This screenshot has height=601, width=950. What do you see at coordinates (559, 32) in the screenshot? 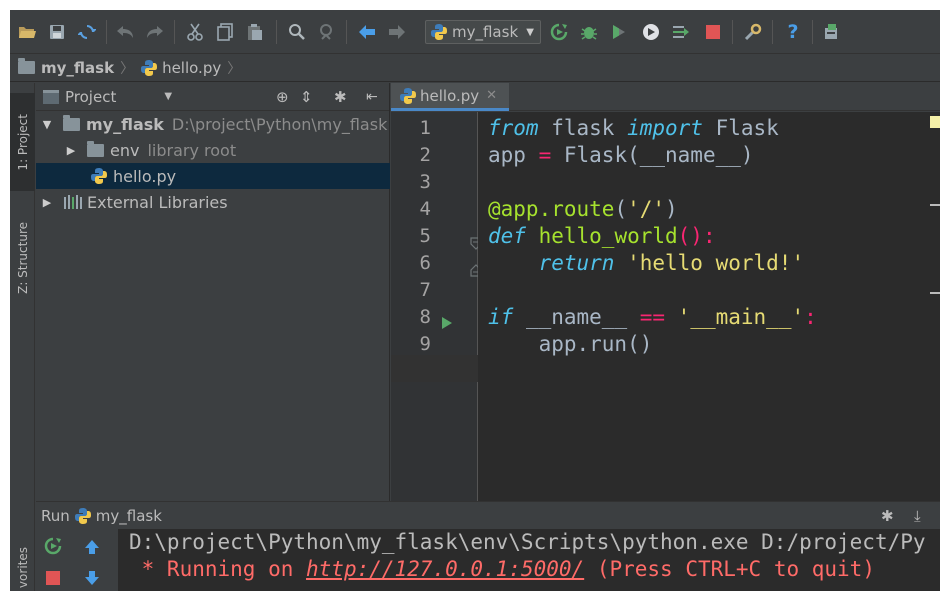
I see `run-icon` at bounding box center [559, 32].